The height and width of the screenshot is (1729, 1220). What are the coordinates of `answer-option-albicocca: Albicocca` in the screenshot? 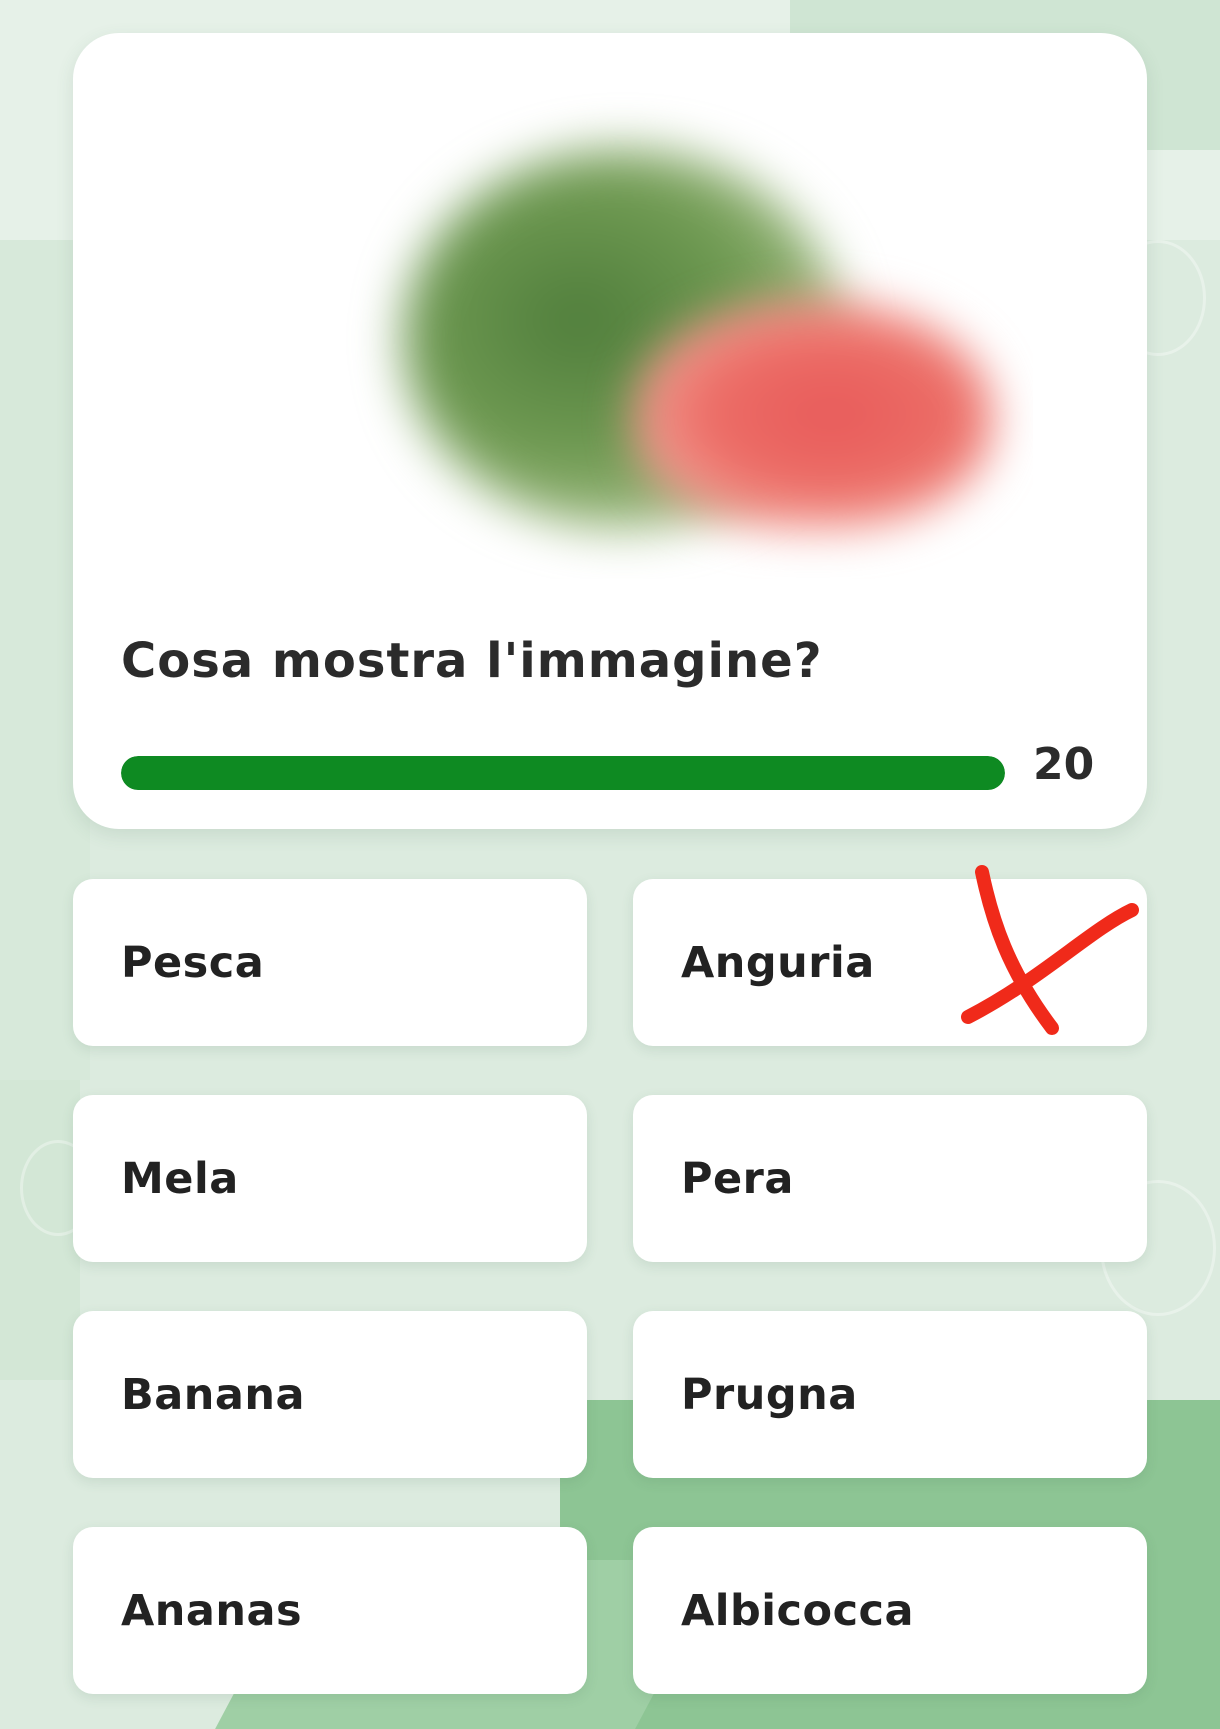 It's located at (890, 1610).